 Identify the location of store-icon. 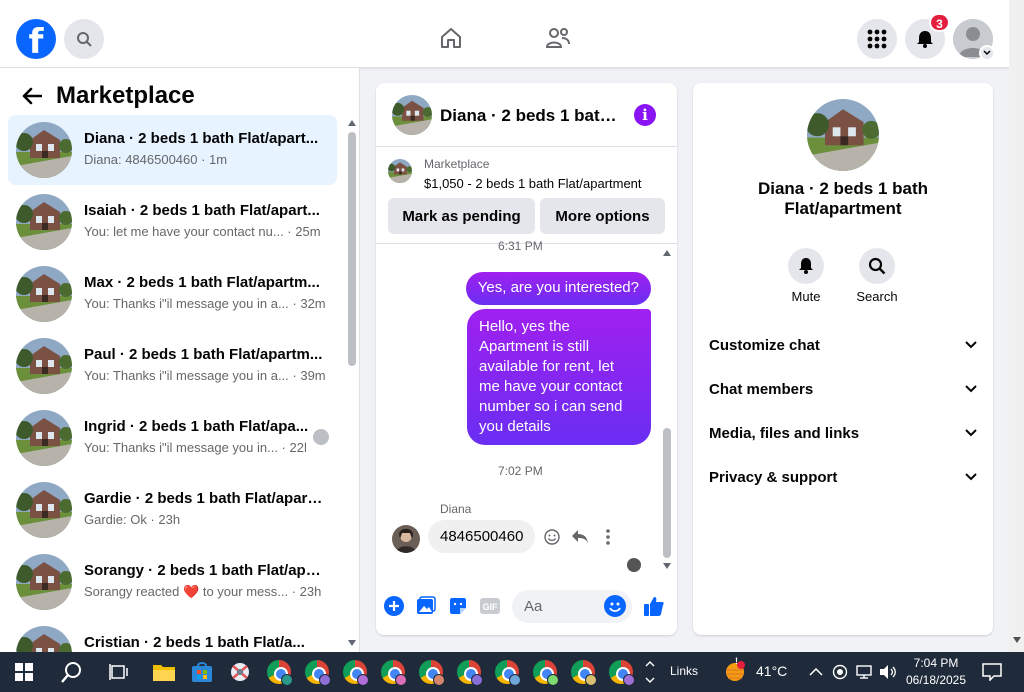
(202, 672).